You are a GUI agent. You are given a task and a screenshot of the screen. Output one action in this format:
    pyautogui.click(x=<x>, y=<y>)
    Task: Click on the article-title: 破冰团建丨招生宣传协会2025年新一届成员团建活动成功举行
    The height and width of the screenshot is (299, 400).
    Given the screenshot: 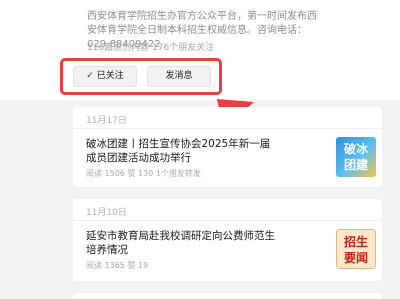 What is the action you would take?
    pyautogui.click(x=181, y=151)
    